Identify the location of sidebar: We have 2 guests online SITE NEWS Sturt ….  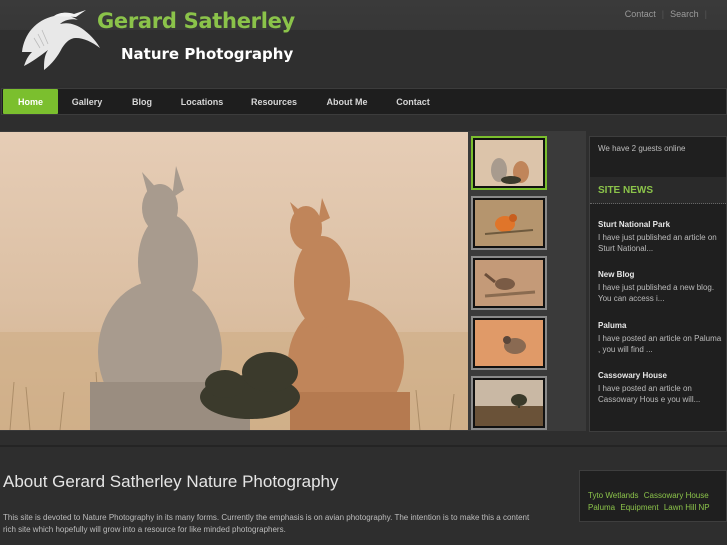
(658, 284).